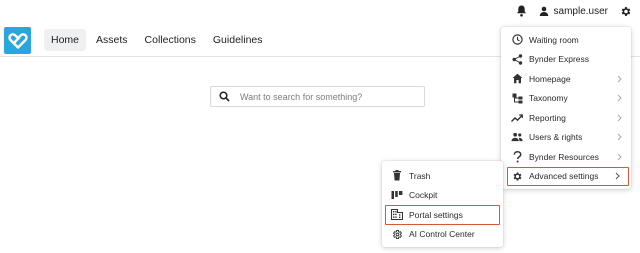  What do you see at coordinates (522, 11) in the screenshot?
I see `bell-icon` at bounding box center [522, 11].